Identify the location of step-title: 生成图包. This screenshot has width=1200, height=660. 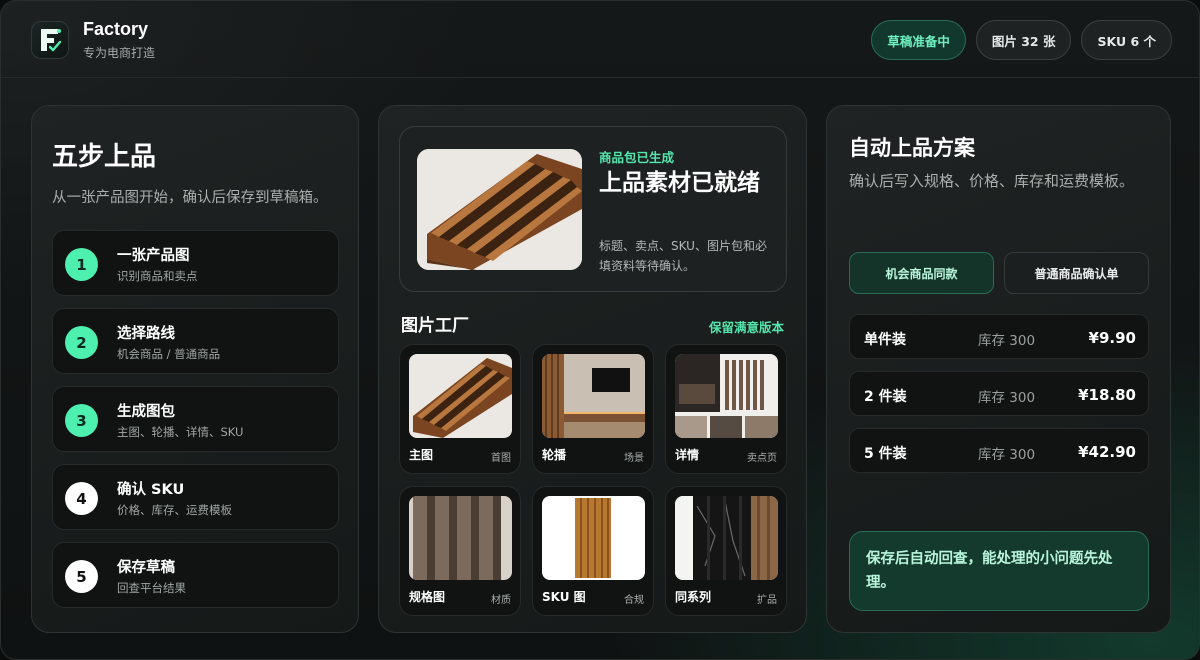
(146, 412).